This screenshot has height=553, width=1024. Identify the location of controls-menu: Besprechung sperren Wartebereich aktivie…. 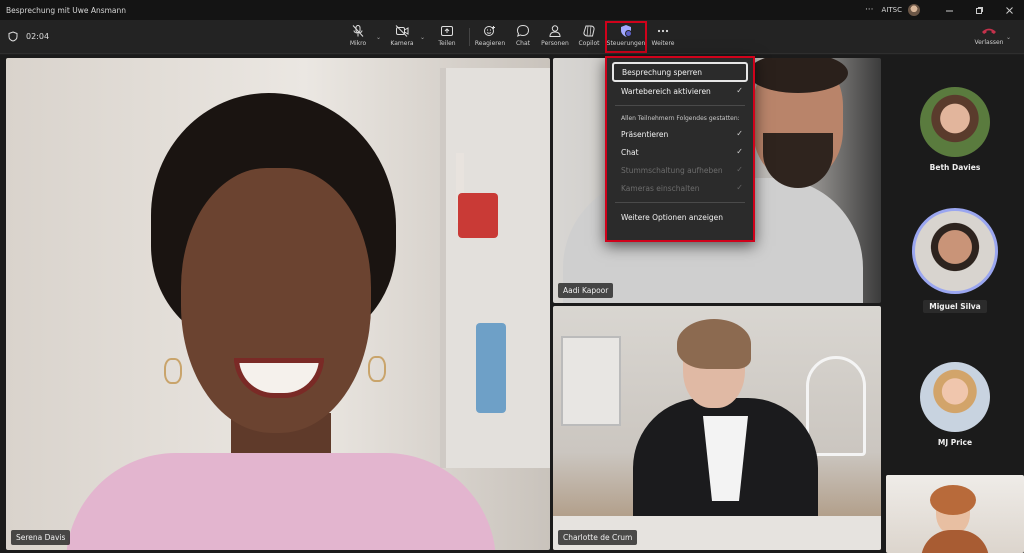
(680, 149).